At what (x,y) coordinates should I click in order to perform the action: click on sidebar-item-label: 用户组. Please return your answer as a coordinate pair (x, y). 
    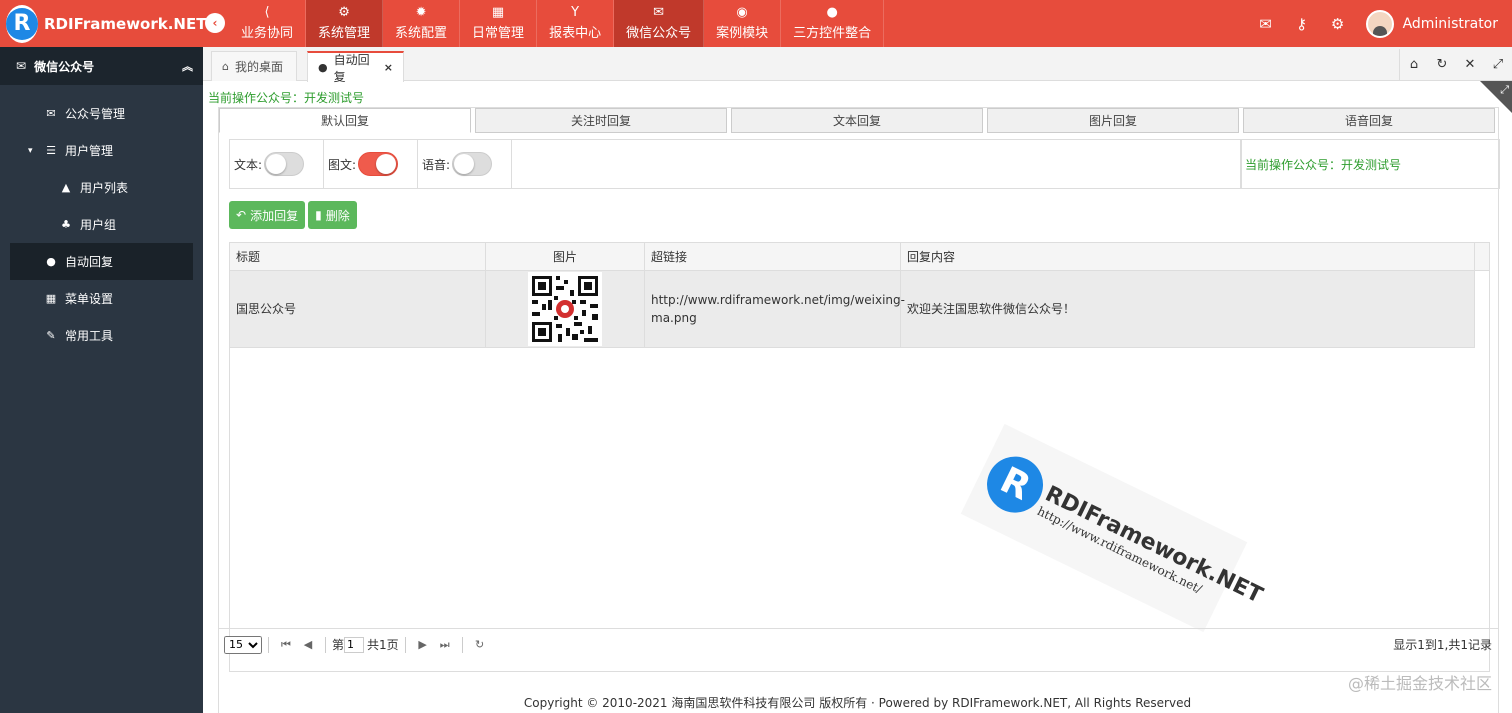
    Looking at the image, I should click on (98, 225).